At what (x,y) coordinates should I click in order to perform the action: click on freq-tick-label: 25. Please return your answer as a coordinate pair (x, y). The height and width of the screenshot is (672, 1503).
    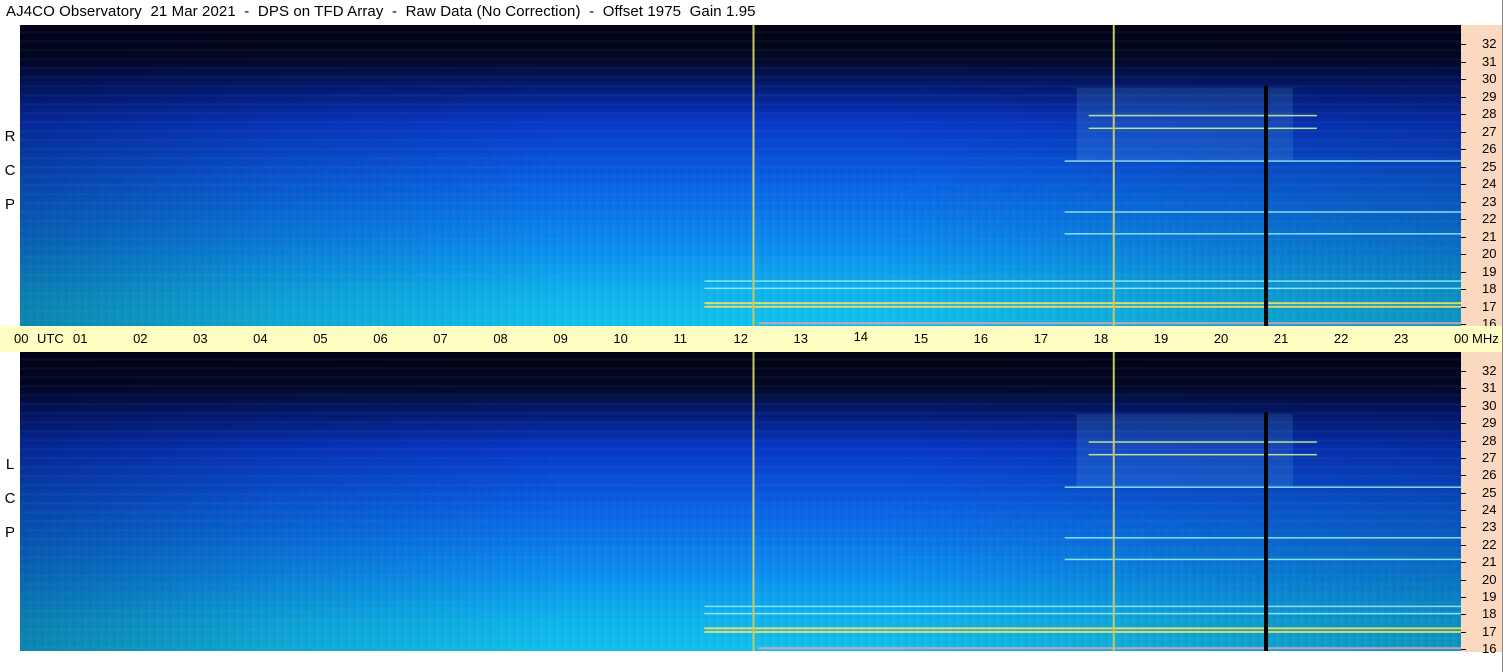
    Looking at the image, I should click on (1489, 492).